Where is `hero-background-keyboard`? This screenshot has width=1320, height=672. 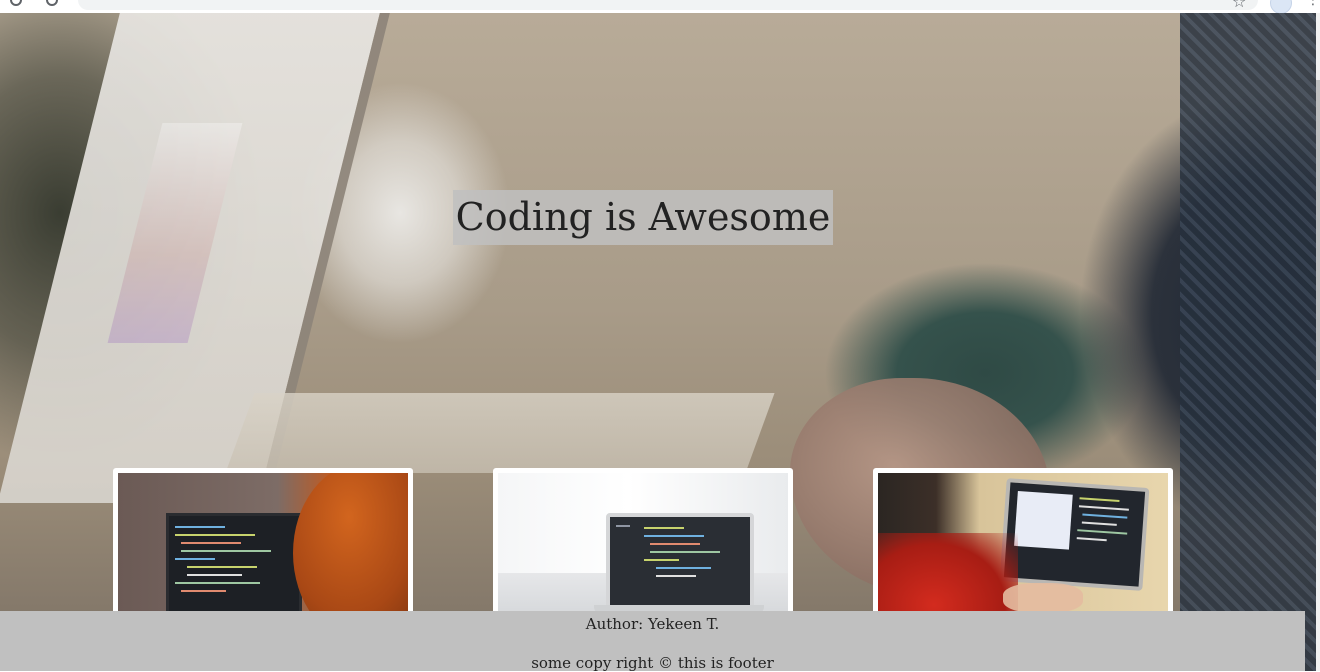 hero-background-keyboard is located at coordinates (500, 433).